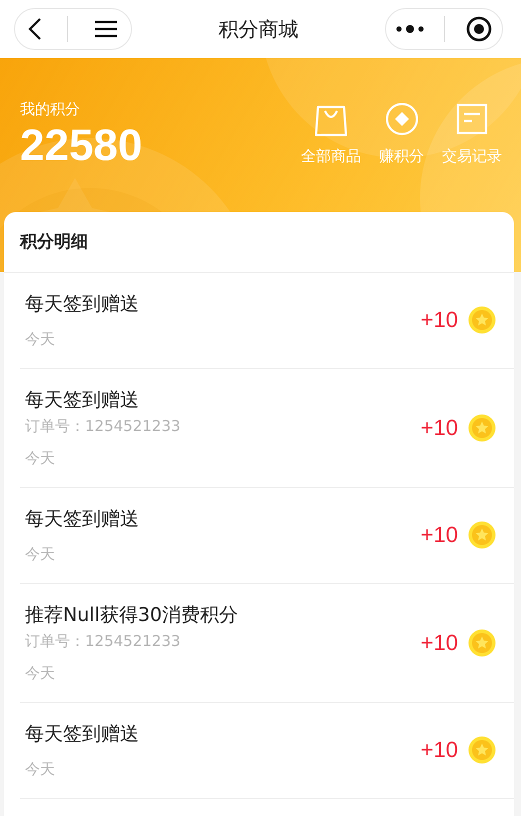 This screenshot has width=521, height=816. I want to click on points-label: 我的积分, so click(50, 109).